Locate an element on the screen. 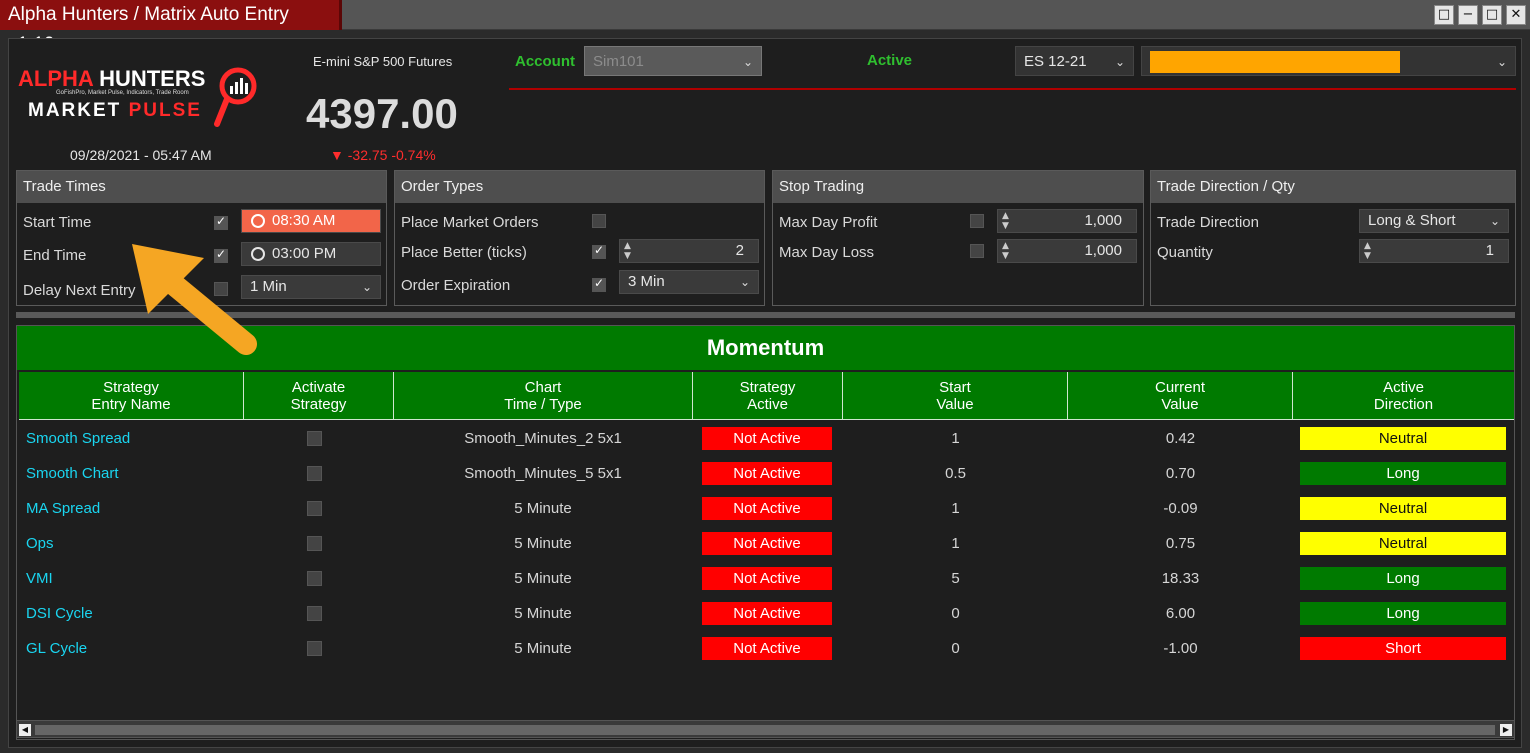 The height and width of the screenshot is (753, 1530). order-expiration-select: 3 Min ⌄ is located at coordinates (689, 282).